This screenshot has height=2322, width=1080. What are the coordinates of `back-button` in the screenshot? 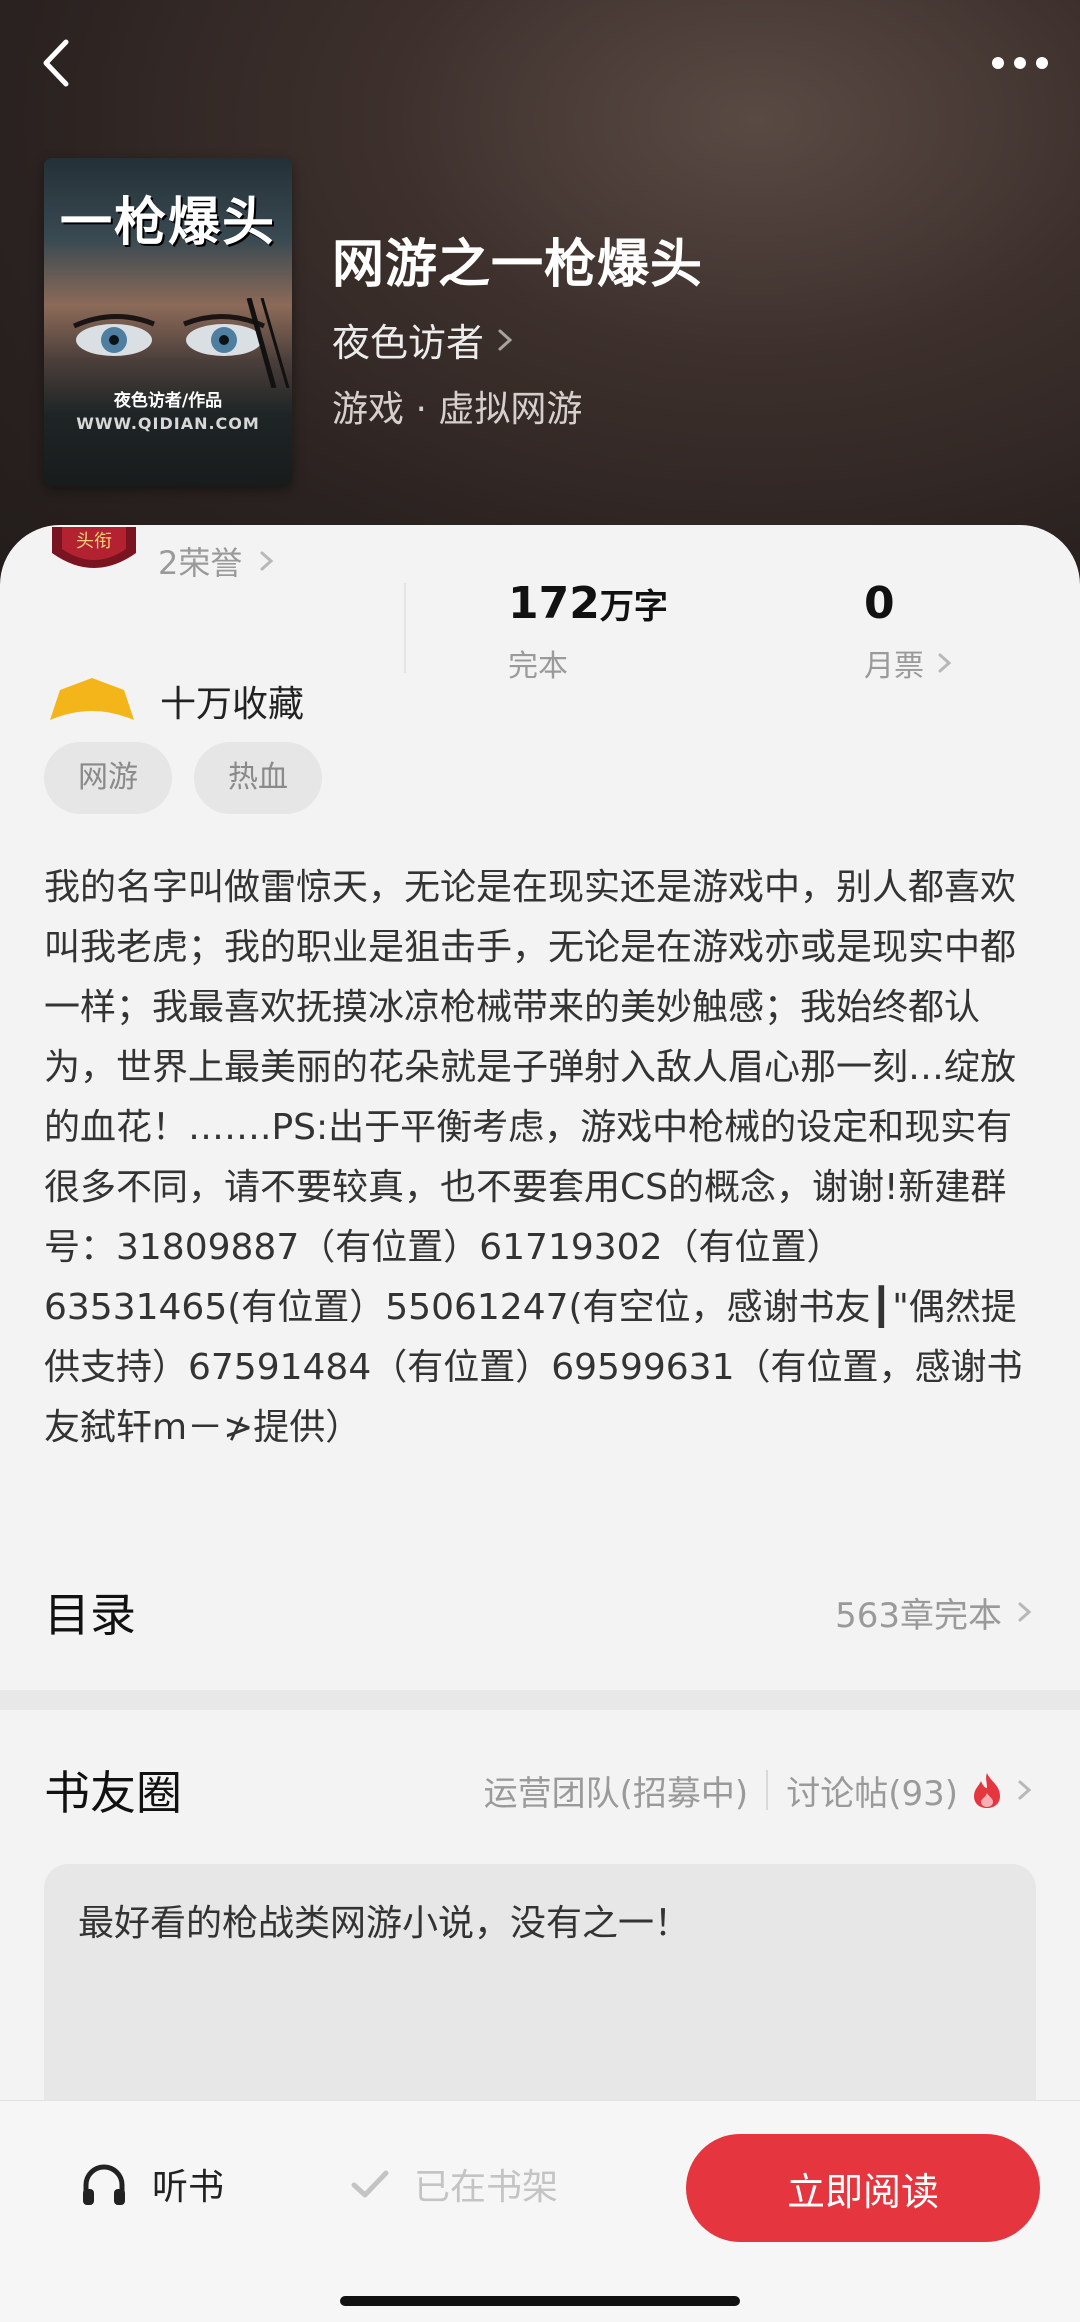 It's located at (57, 63).